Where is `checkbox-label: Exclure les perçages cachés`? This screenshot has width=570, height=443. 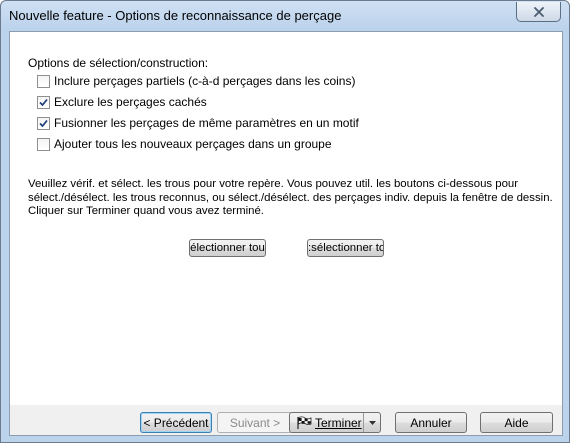
checkbox-label: Exclure les perçages cachés is located at coordinates (130, 102).